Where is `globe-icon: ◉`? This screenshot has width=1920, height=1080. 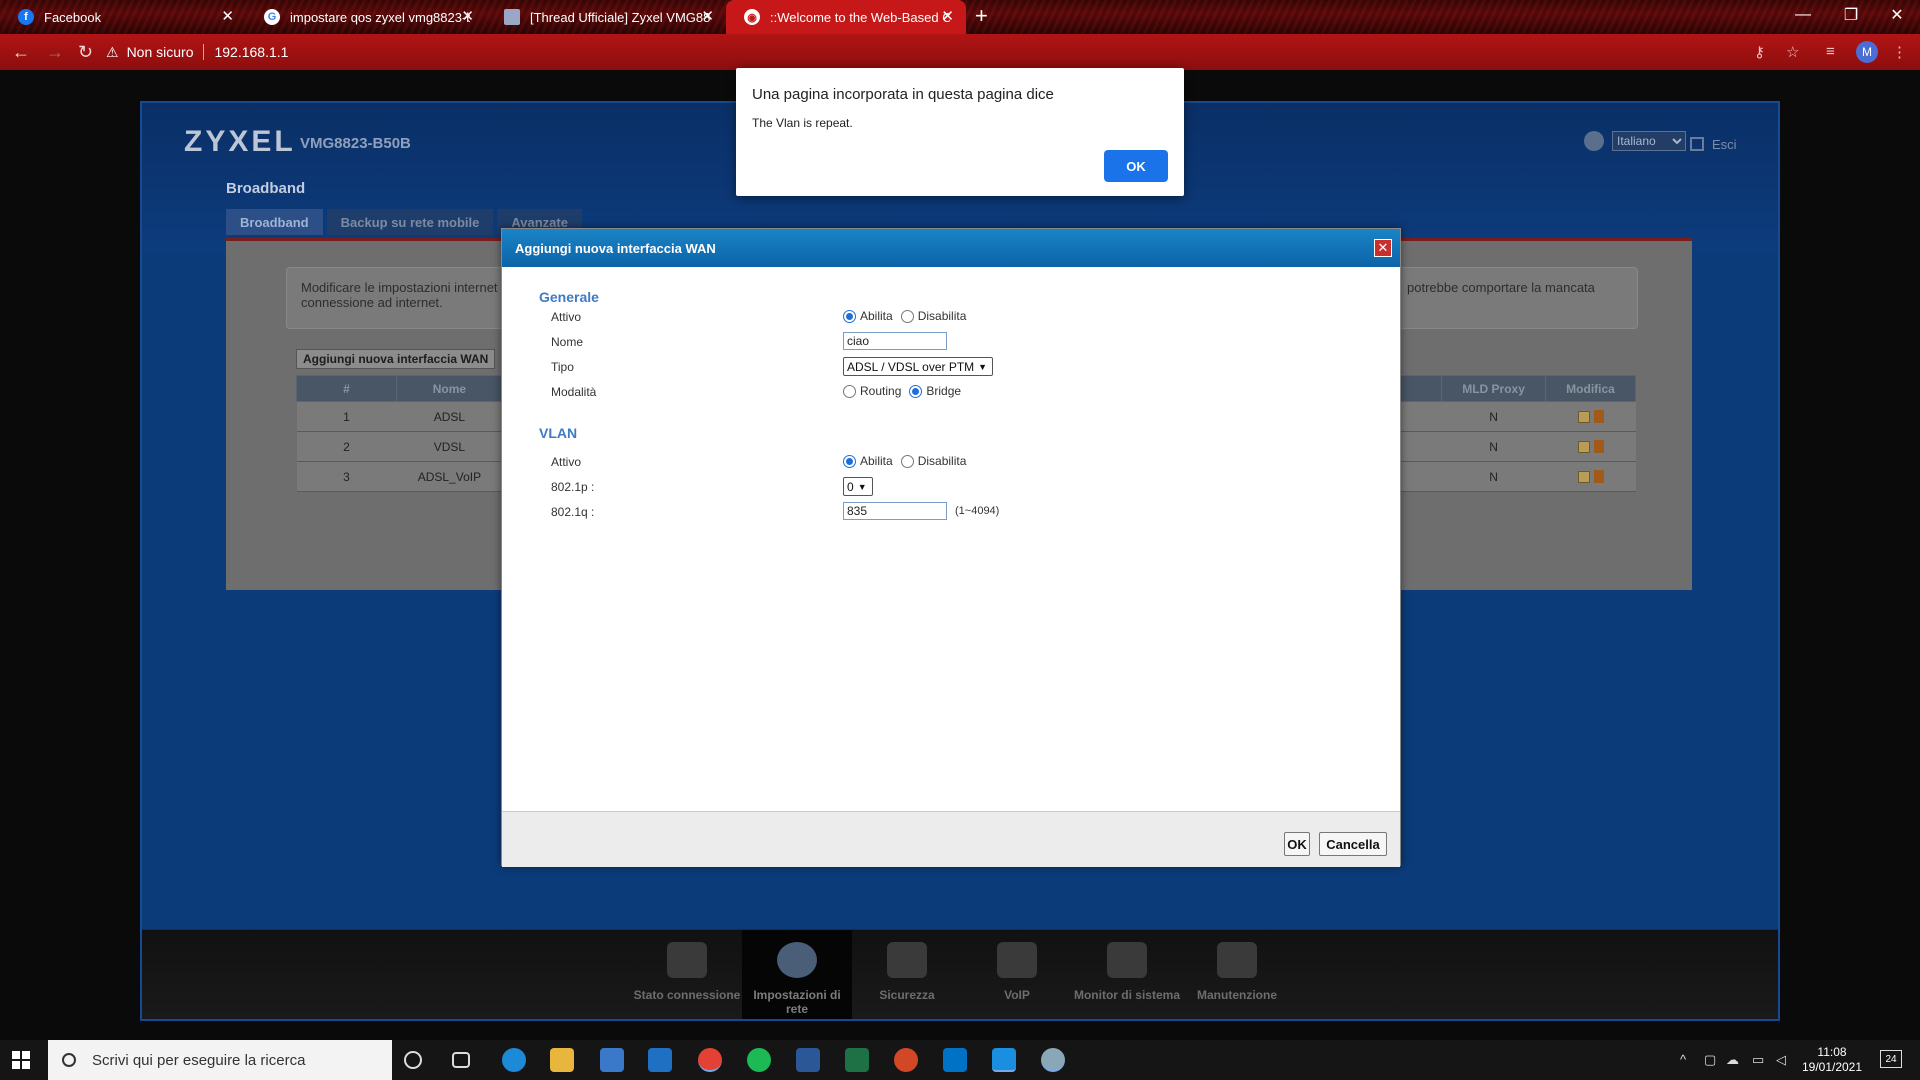 globe-icon: ◉ is located at coordinates (752, 17).